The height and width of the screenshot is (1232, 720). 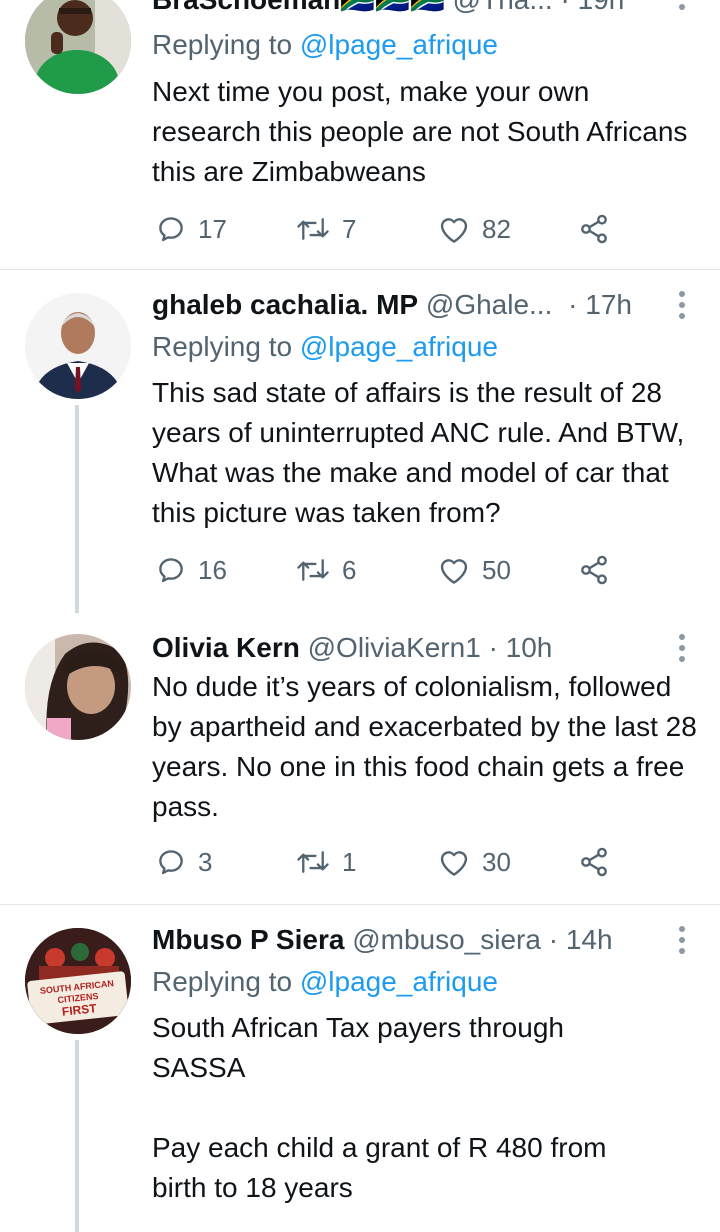 What do you see at coordinates (394, 647) in the screenshot?
I see `author-handle: @OliviaKern1` at bounding box center [394, 647].